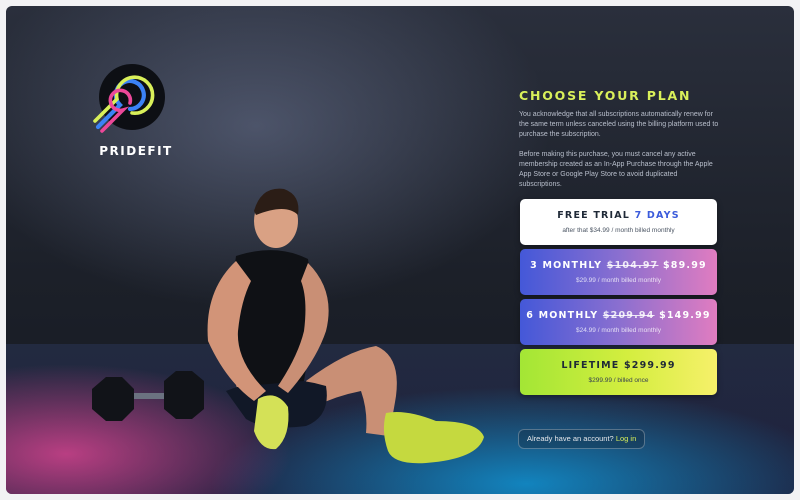 This screenshot has width=800, height=500. Describe the element at coordinates (628, 315) in the screenshot. I see `old-price: $209.94` at that location.